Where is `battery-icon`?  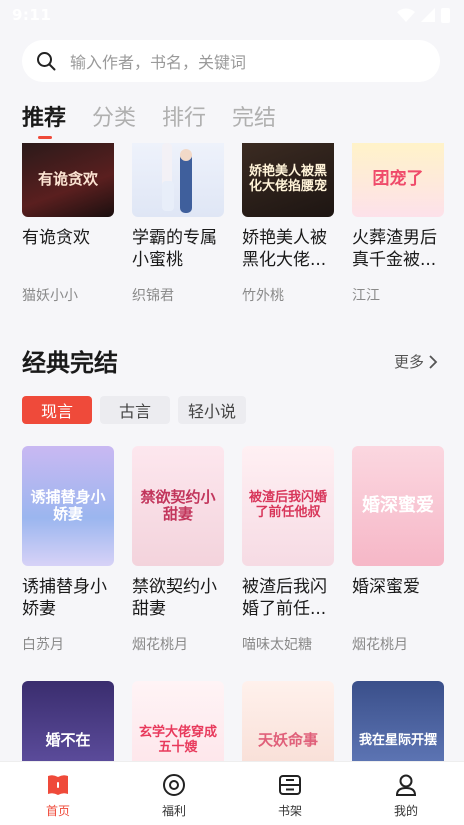 battery-icon is located at coordinates (445, 15).